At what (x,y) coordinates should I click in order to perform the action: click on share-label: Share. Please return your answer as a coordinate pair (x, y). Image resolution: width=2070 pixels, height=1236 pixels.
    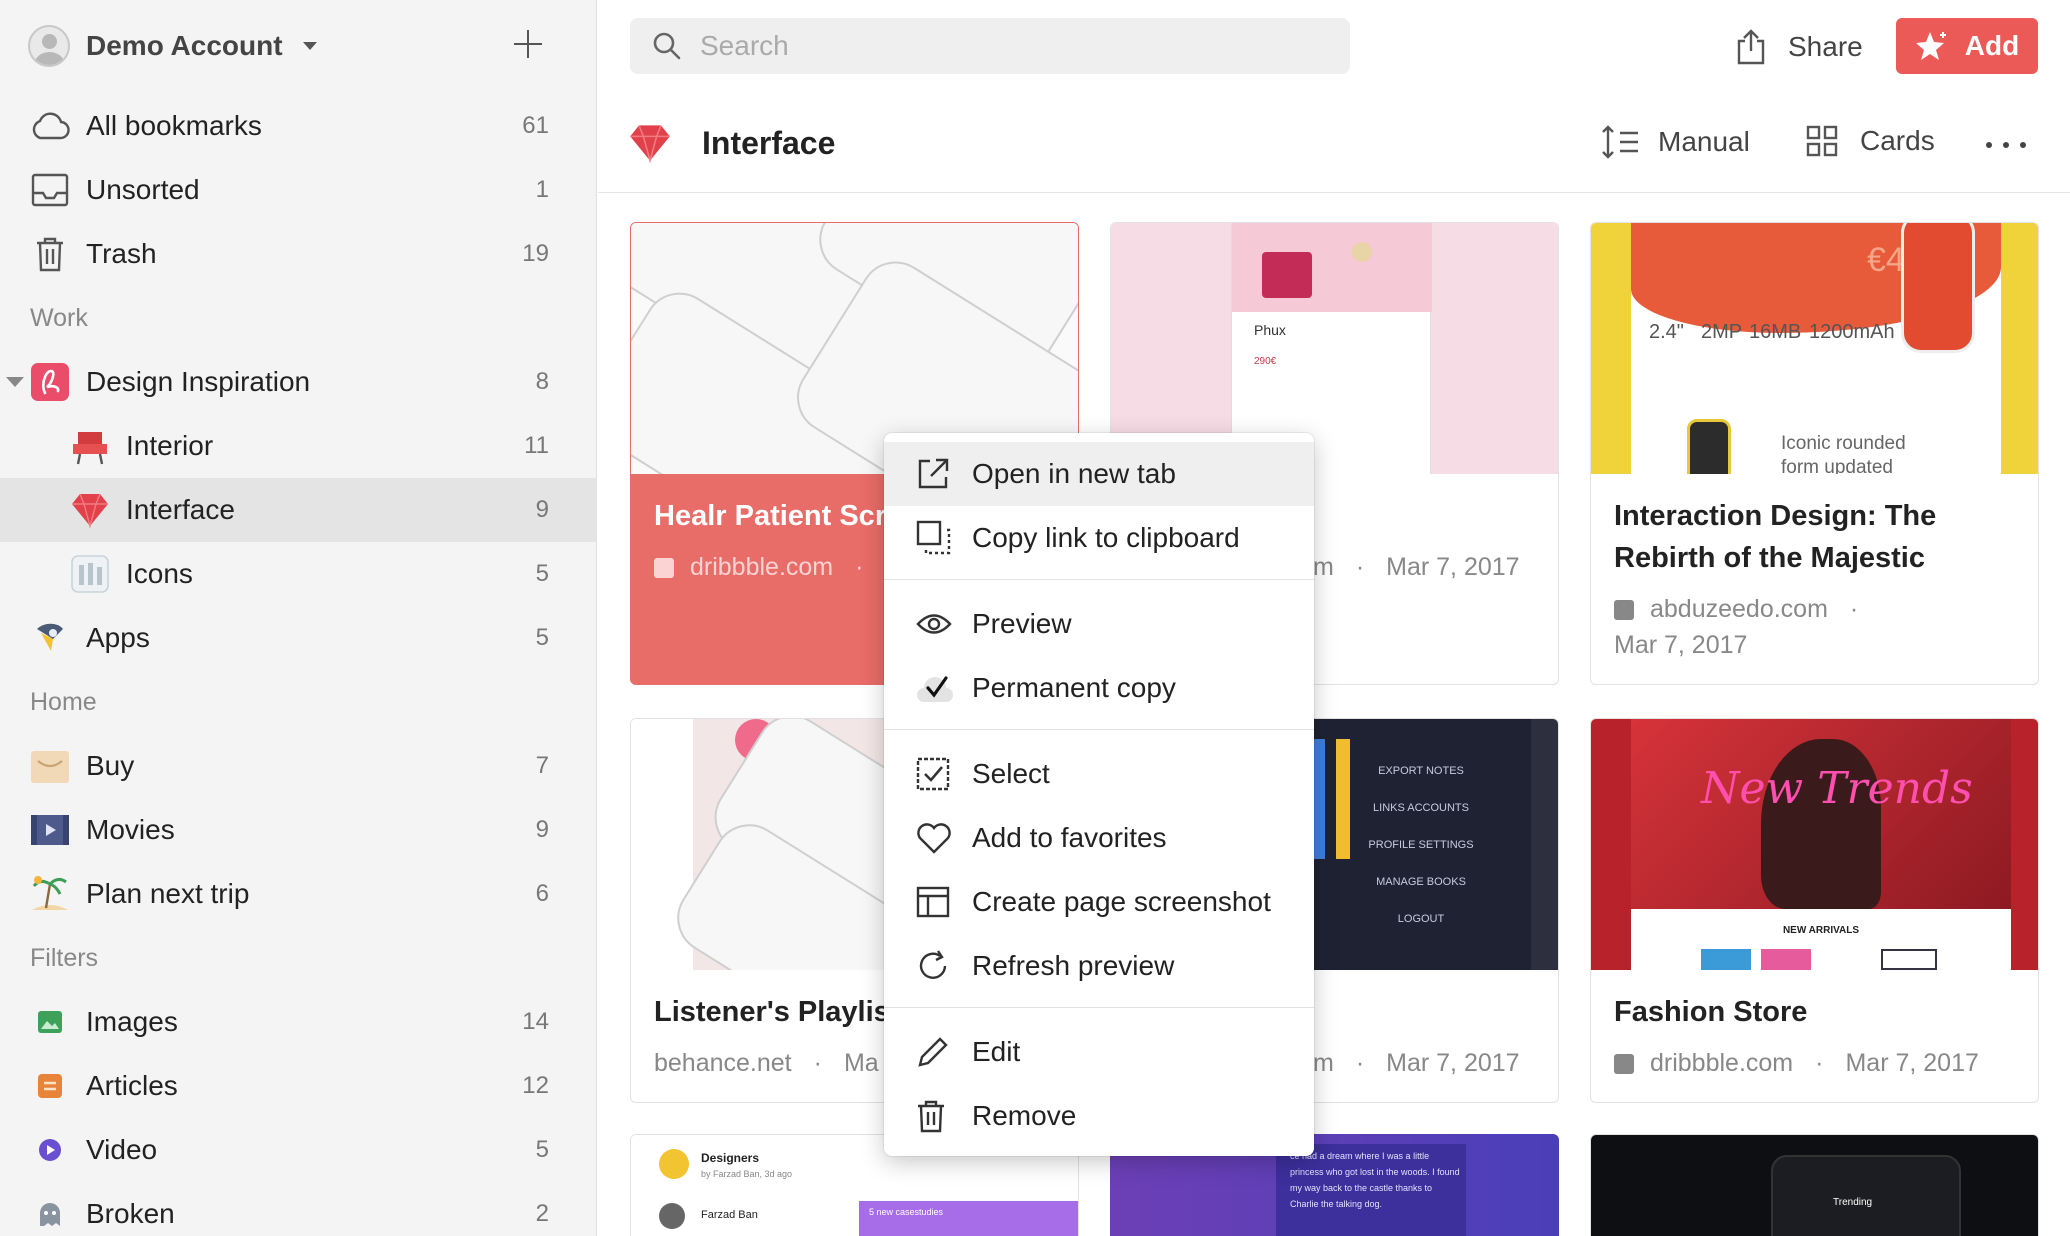
    Looking at the image, I should click on (1825, 46).